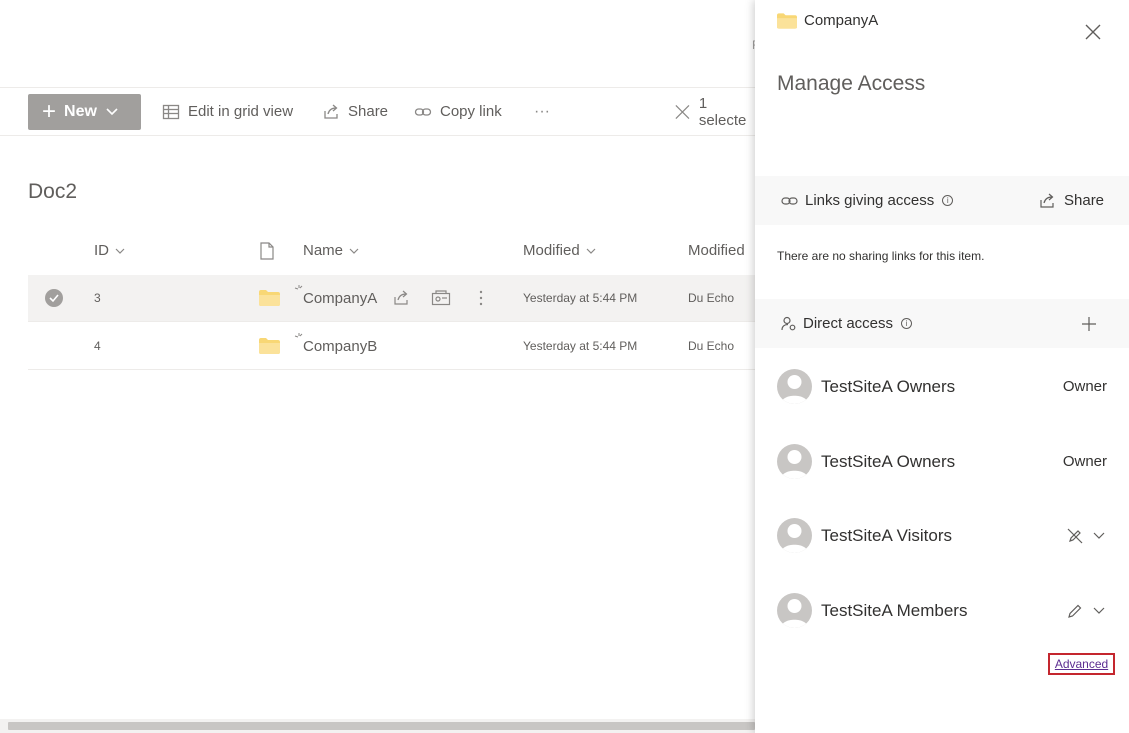 The height and width of the screenshot is (733, 1129). I want to click on access-entry-name: TestSiteA Members, so click(894, 610).